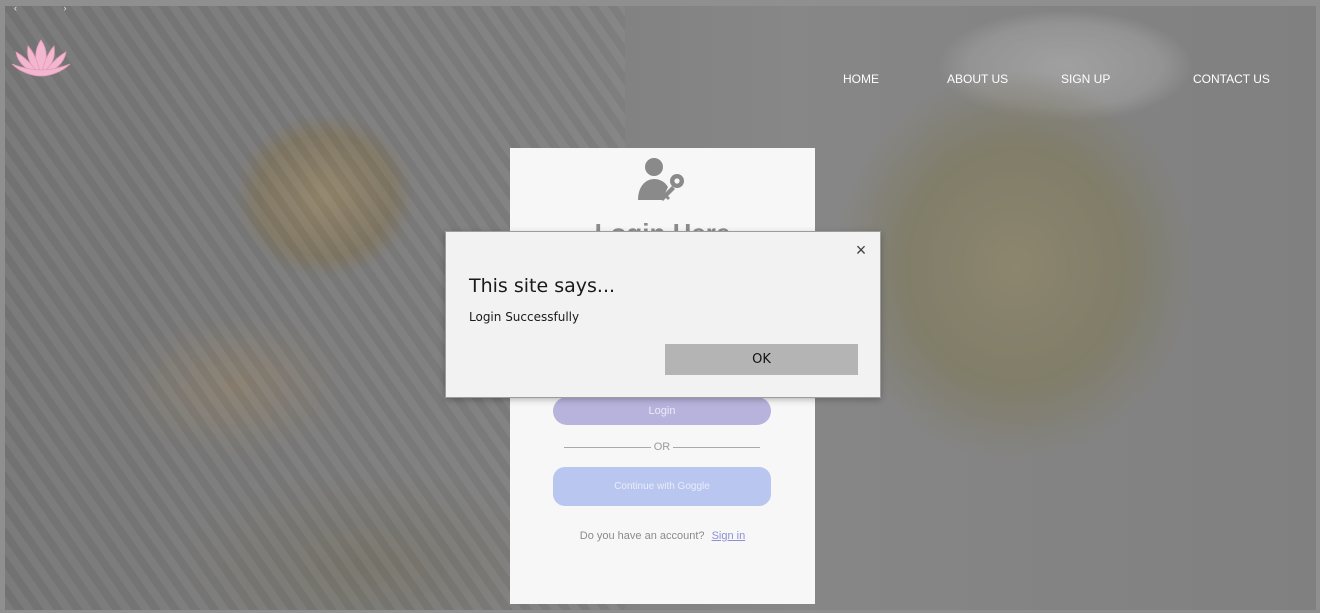 This screenshot has height=613, width=1320. I want to click on nav-about-us: ABOUT US, so click(977, 79).